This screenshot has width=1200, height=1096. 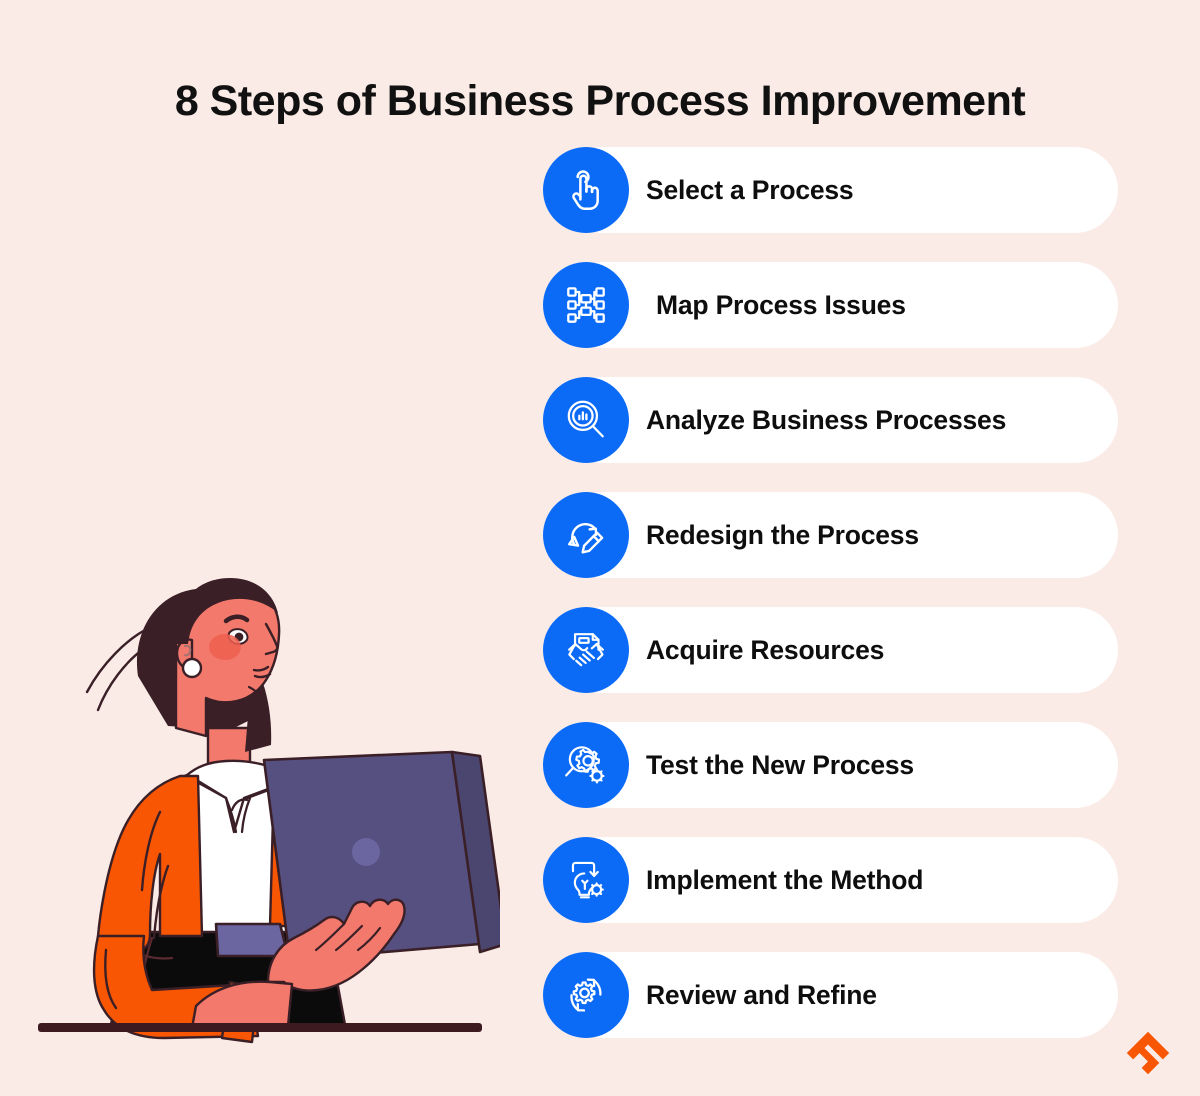 I want to click on step-label: Redesign the Process, so click(x=782, y=534).